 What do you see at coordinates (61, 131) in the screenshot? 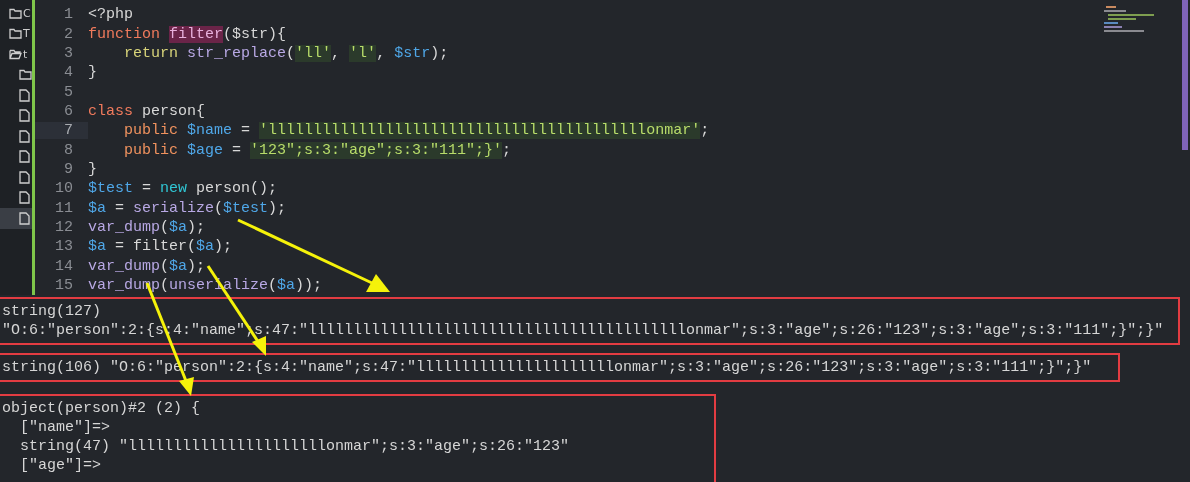
I see `line-number: 7` at bounding box center [61, 131].